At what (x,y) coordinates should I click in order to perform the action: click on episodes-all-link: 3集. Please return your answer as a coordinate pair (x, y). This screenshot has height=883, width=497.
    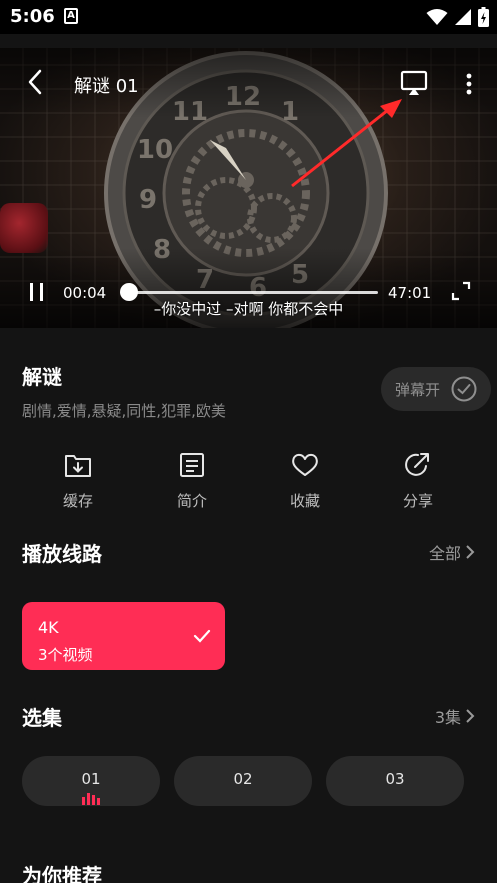
    Looking at the image, I should click on (455, 716).